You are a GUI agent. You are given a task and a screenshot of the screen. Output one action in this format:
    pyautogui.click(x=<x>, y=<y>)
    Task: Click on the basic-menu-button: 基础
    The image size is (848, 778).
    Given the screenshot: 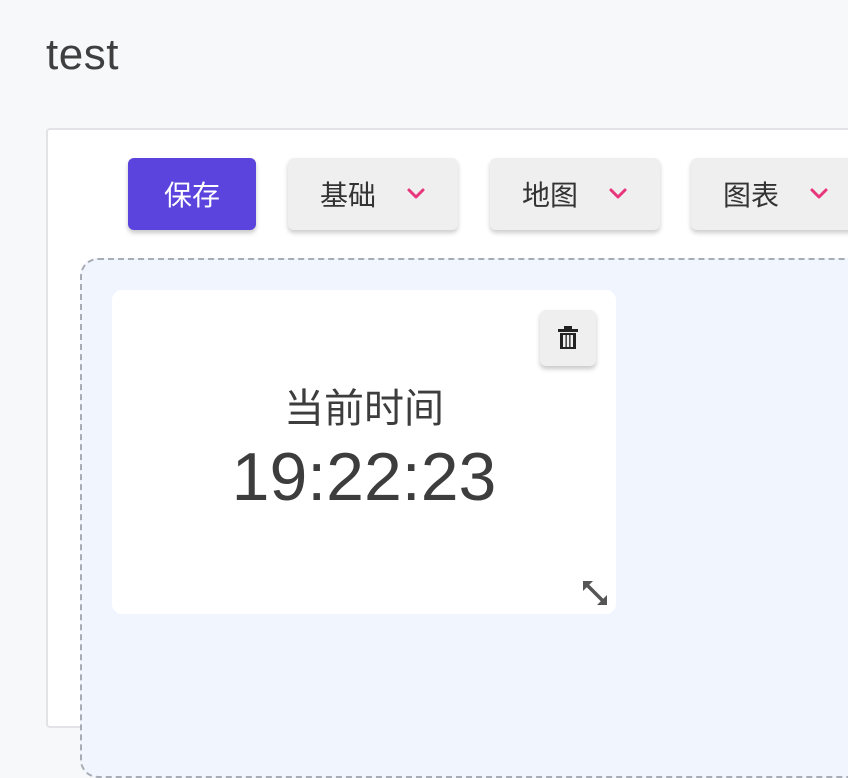 What is the action you would take?
    pyautogui.click(x=373, y=194)
    